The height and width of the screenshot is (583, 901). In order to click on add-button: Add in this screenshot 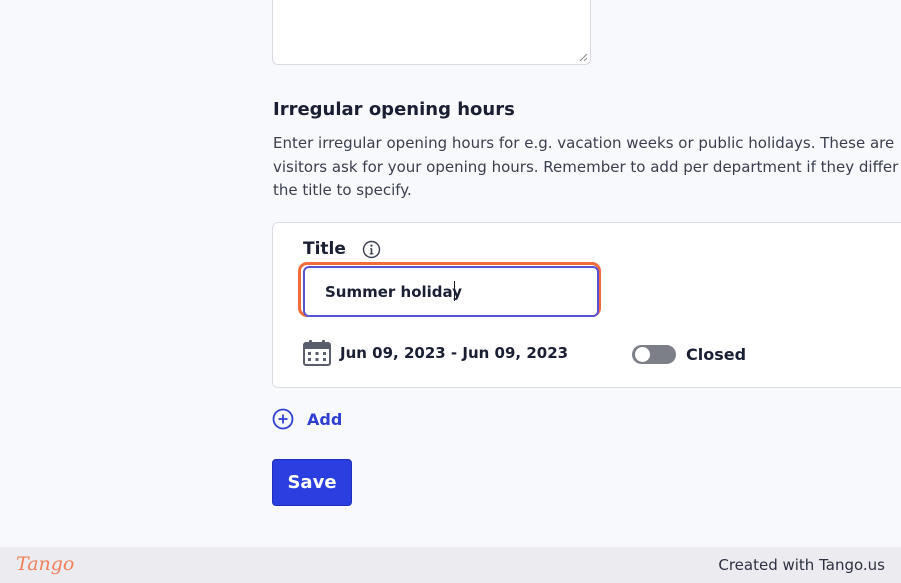, I will do `click(307, 419)`.